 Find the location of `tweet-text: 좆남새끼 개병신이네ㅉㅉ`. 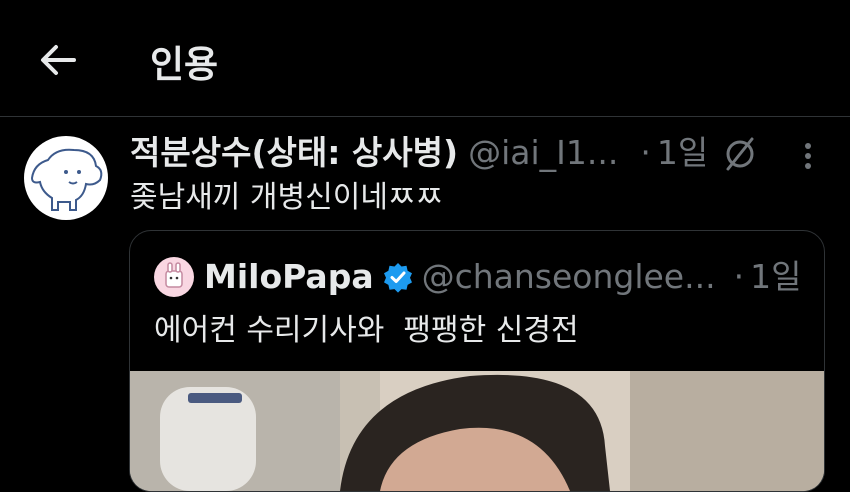

tweet-text: 좆남새끼 개병신이네ㅉㅉ is located at coordinates (287, 197).